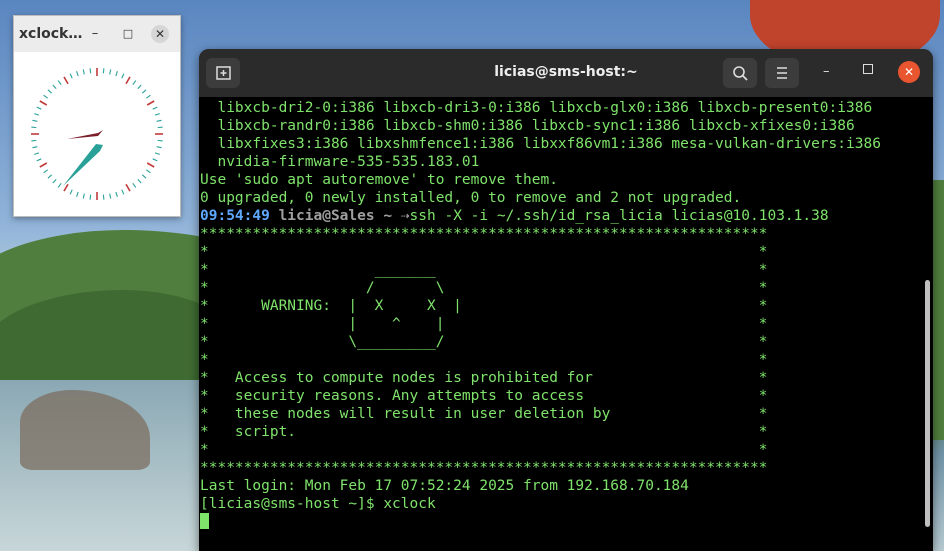 This screenshot has height=551, width=944. I want to click on clock-hour-hand, so click(85, 134).